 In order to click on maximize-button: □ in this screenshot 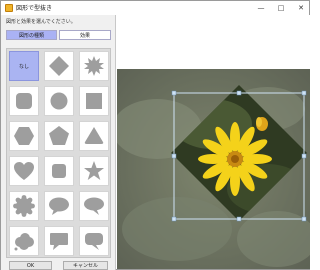, I will do `click(281, 8)`.